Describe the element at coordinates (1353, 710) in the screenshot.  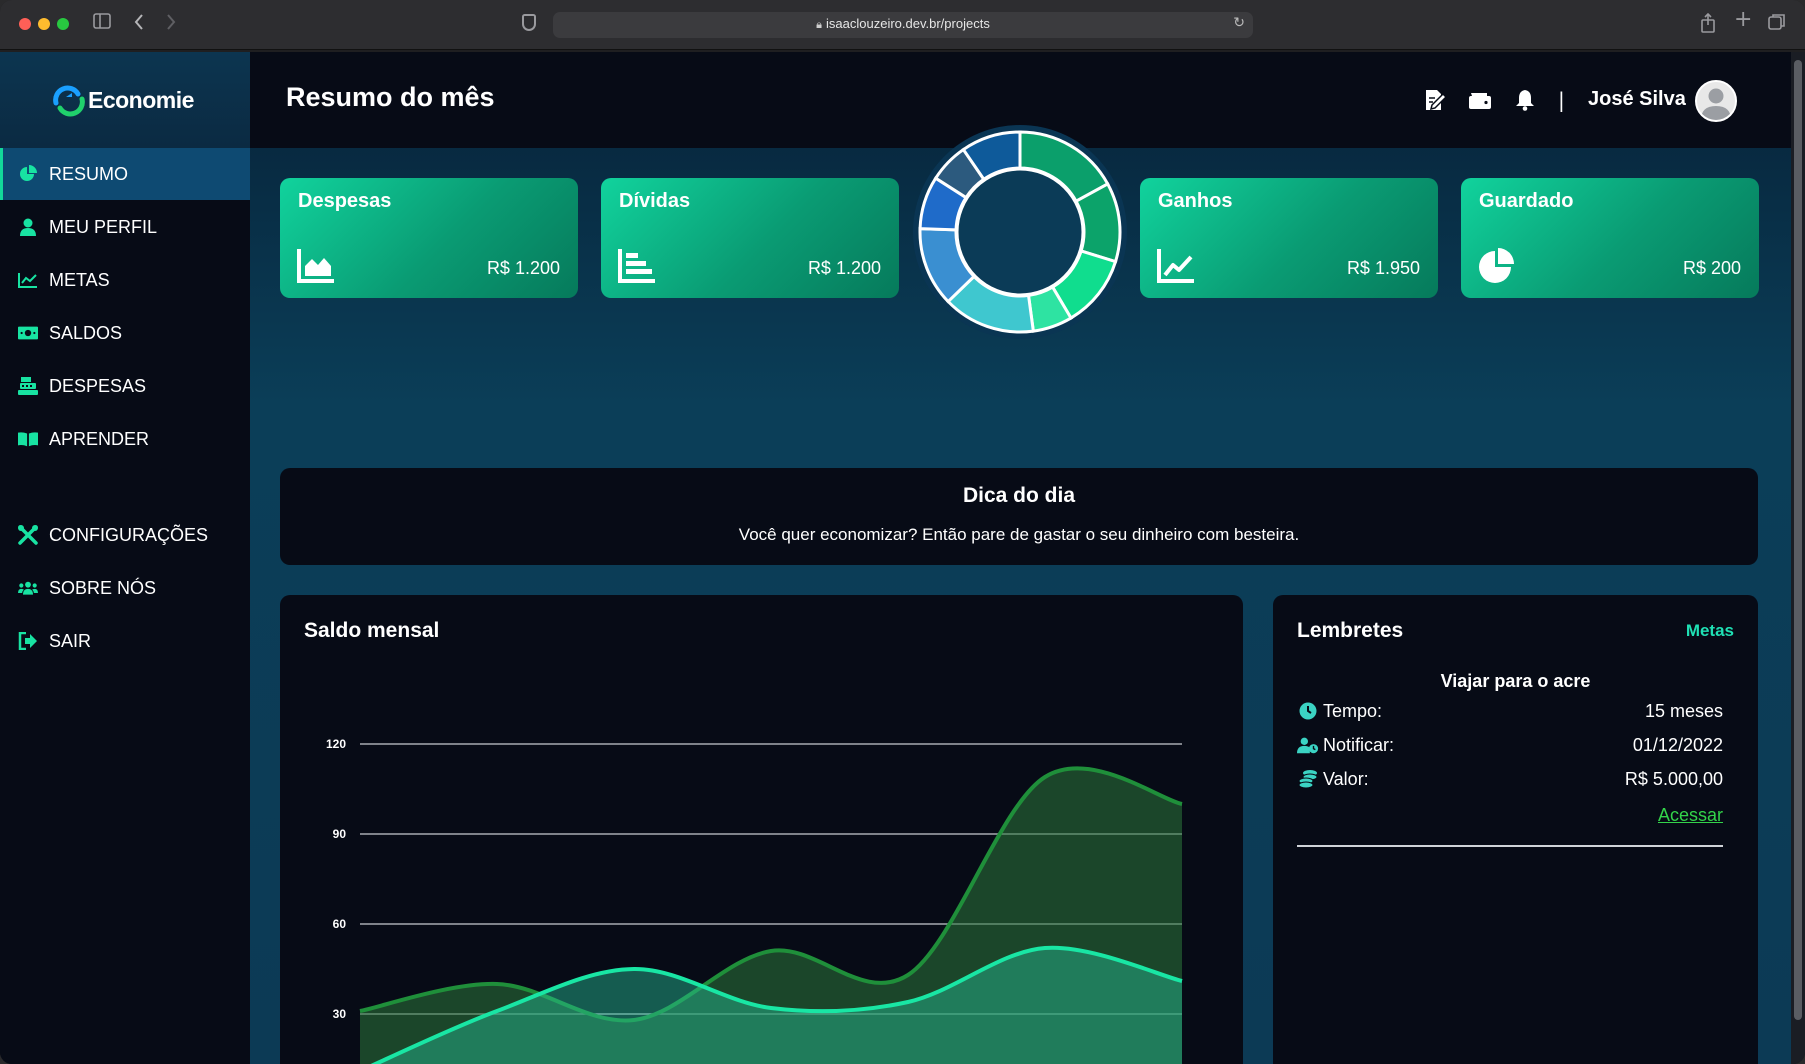
I see `reminder-label: Tempo:` at that location.